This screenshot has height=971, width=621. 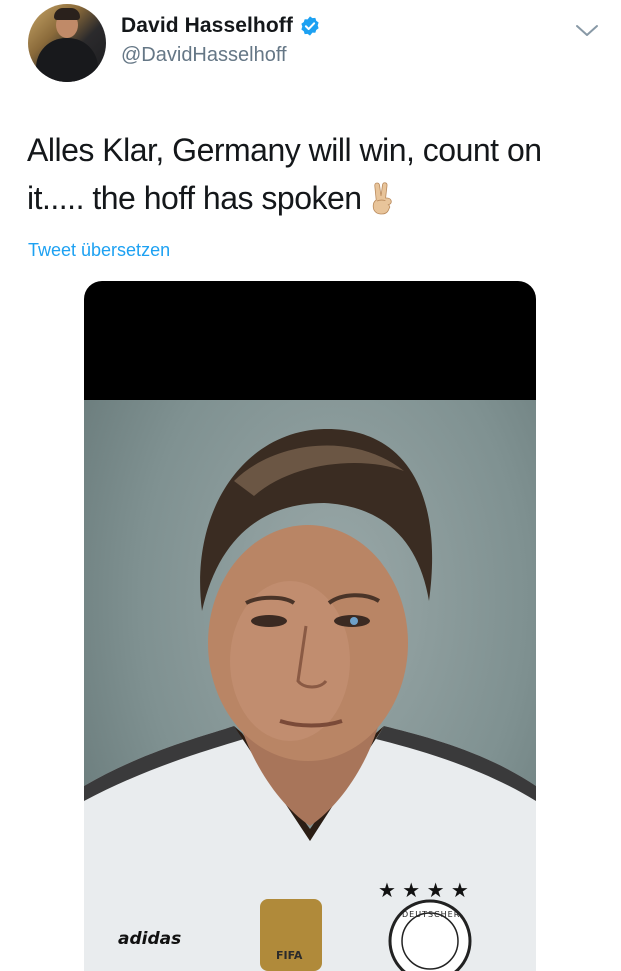 I want to click on author-name-row: David Hasselhoff, so click(x=221, y=26).